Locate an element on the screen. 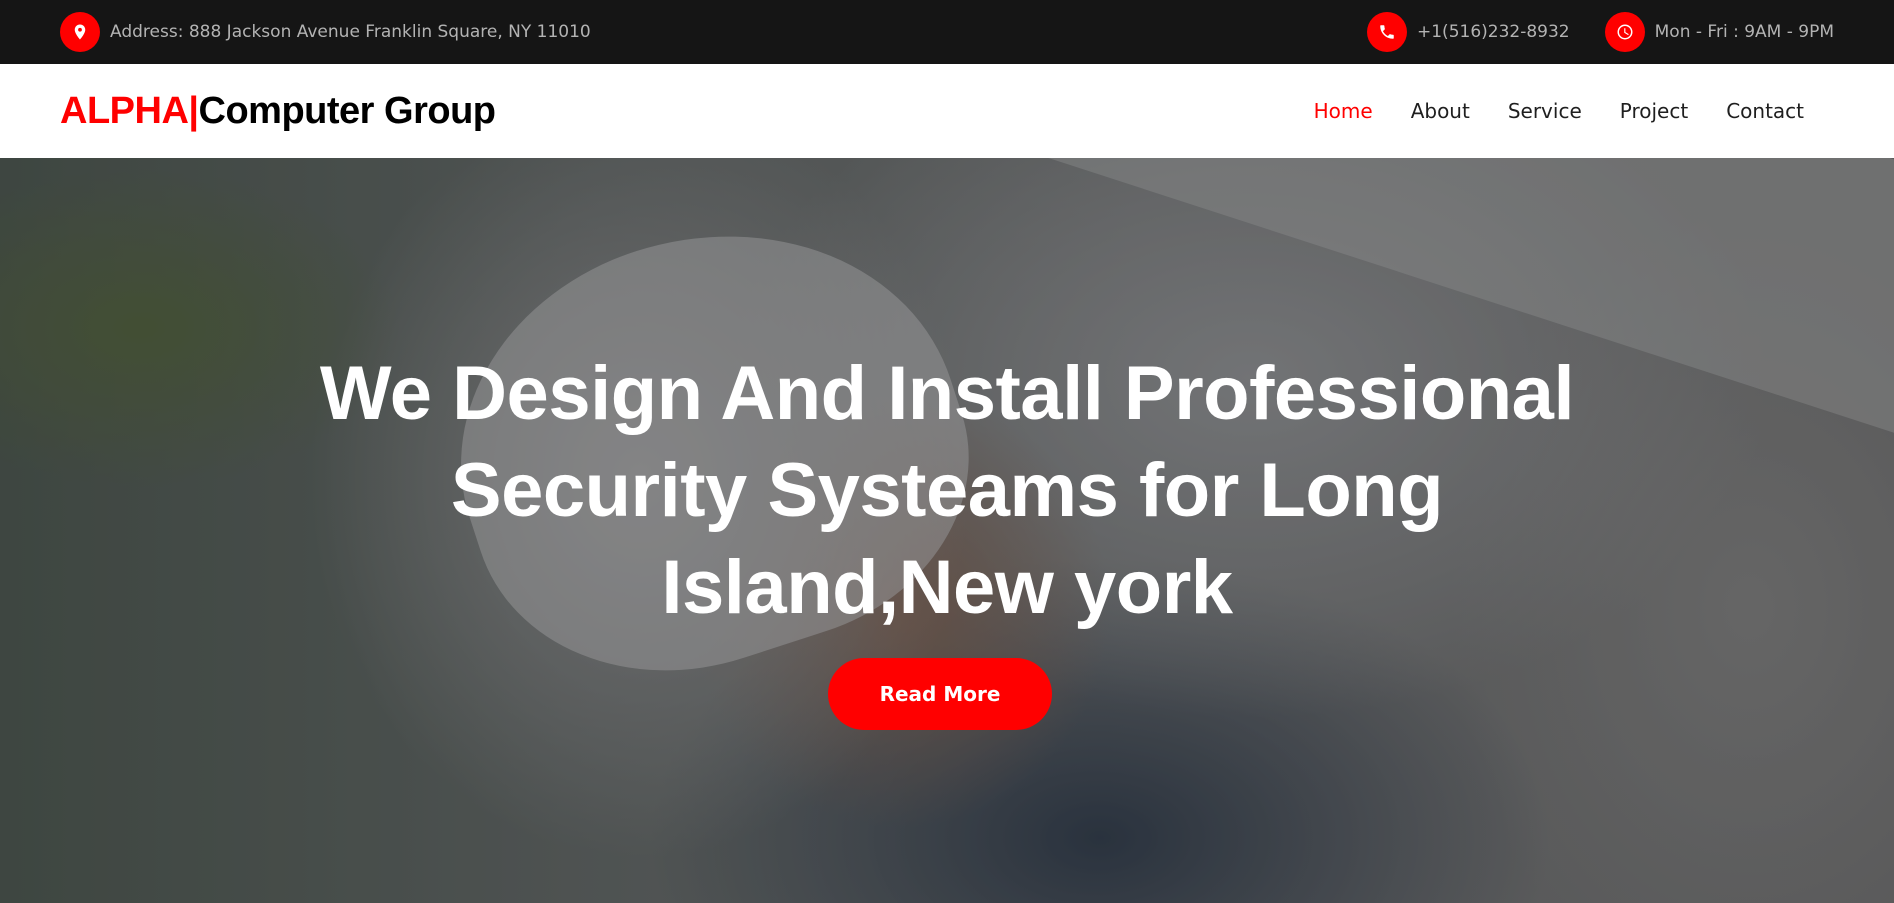  hours-item: Mon - Fri : 9AM - 9PM is located at coordinates (1719, 32).